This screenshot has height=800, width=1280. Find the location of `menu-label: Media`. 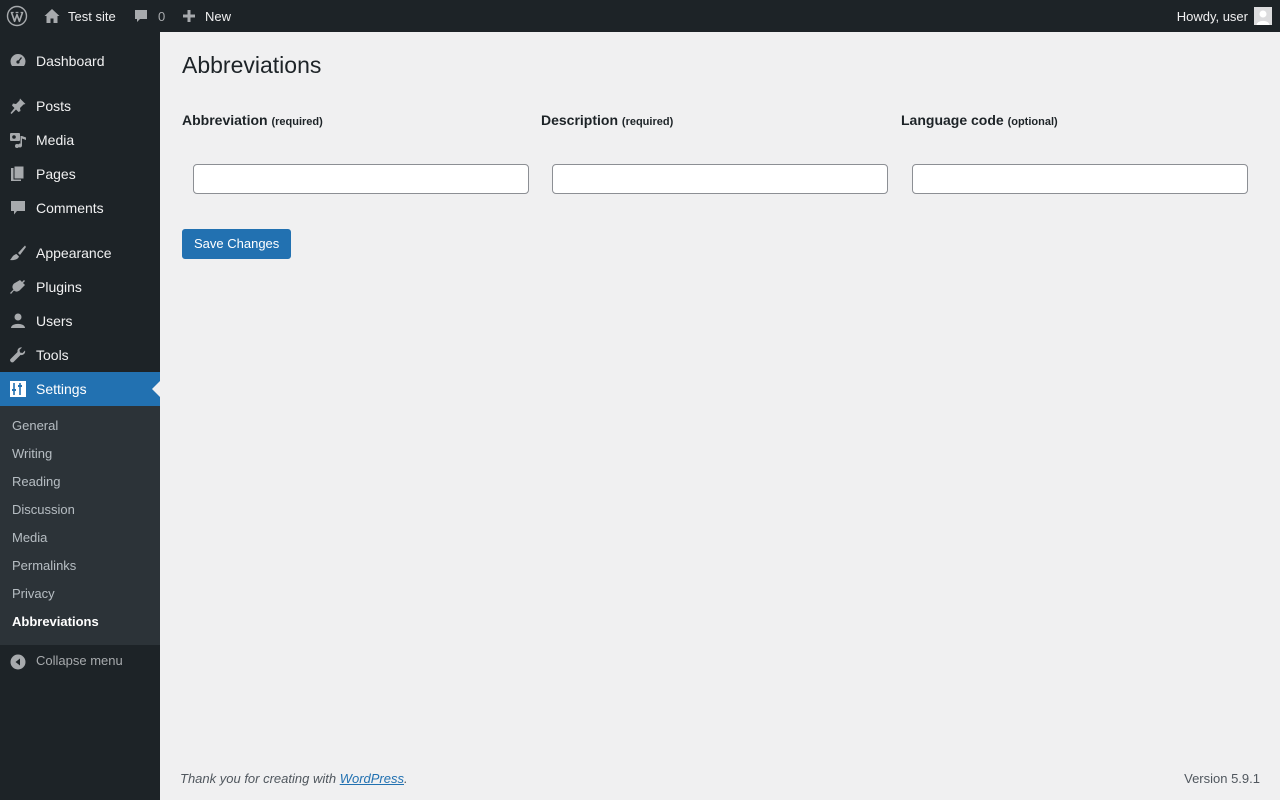

menu-label: Media is located at coordinates (55, 140).